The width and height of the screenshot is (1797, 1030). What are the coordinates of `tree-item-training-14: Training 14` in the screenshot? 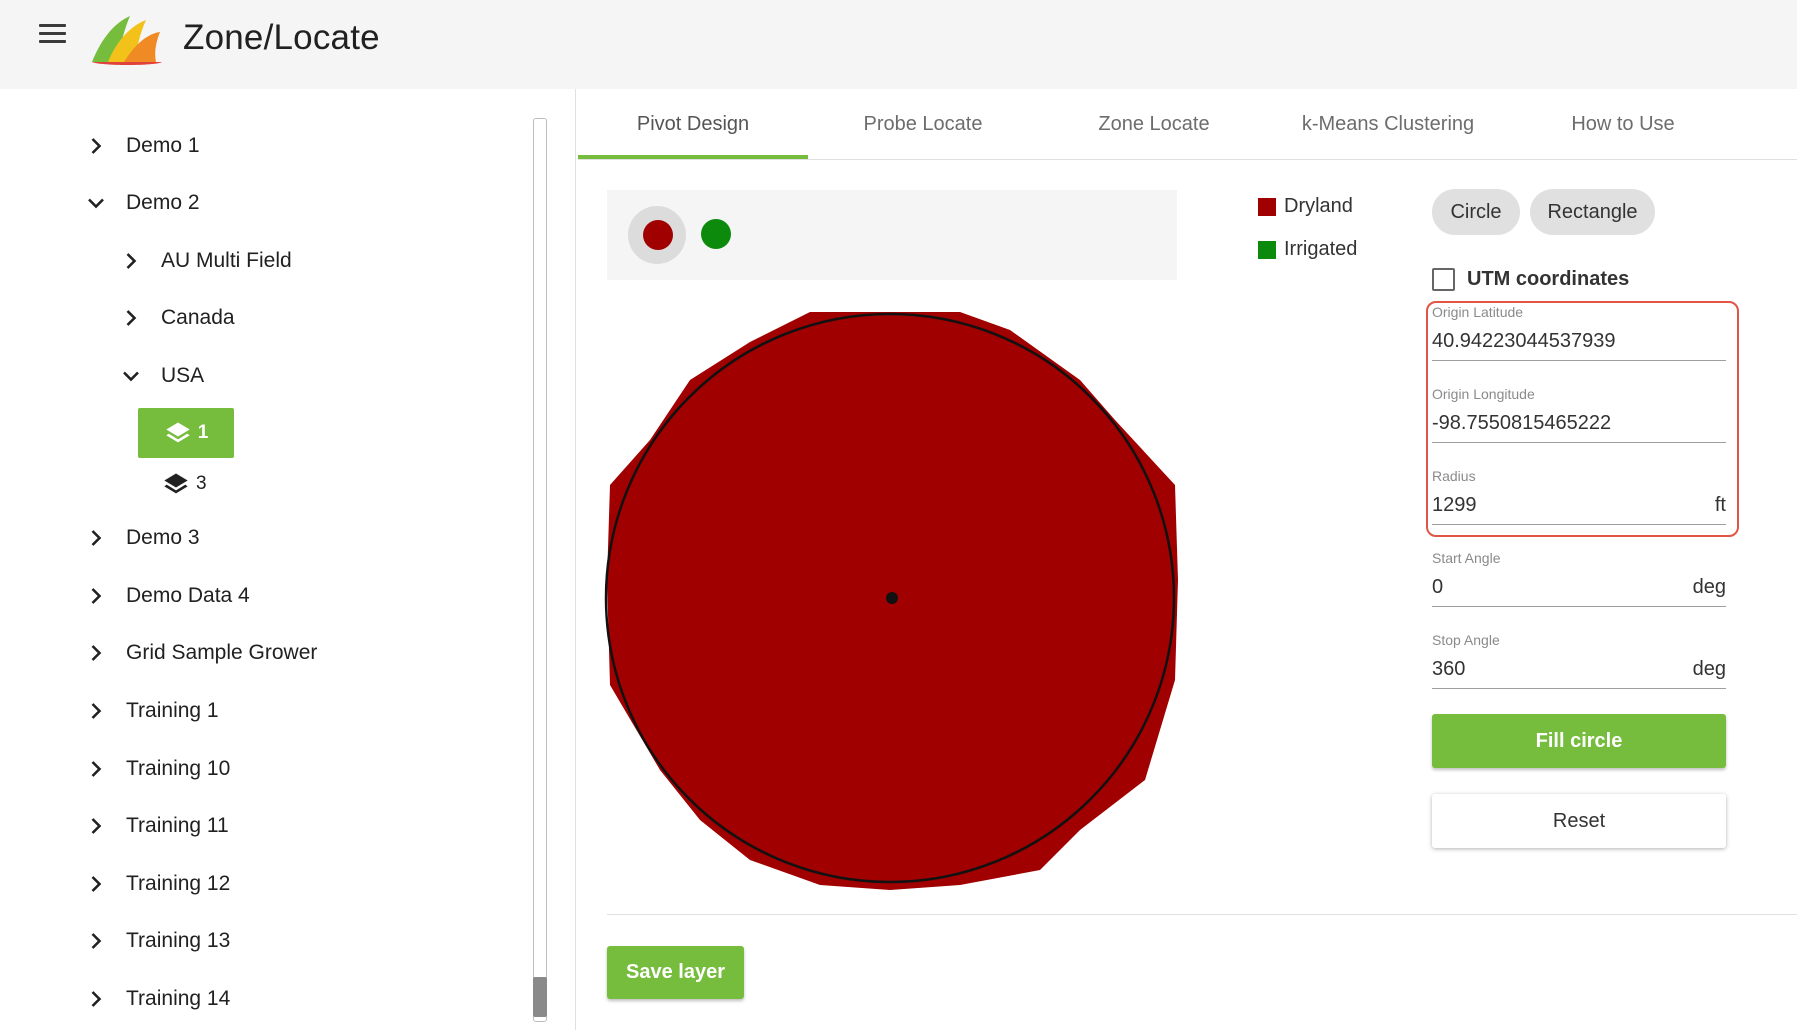 It's located at (156, 999).